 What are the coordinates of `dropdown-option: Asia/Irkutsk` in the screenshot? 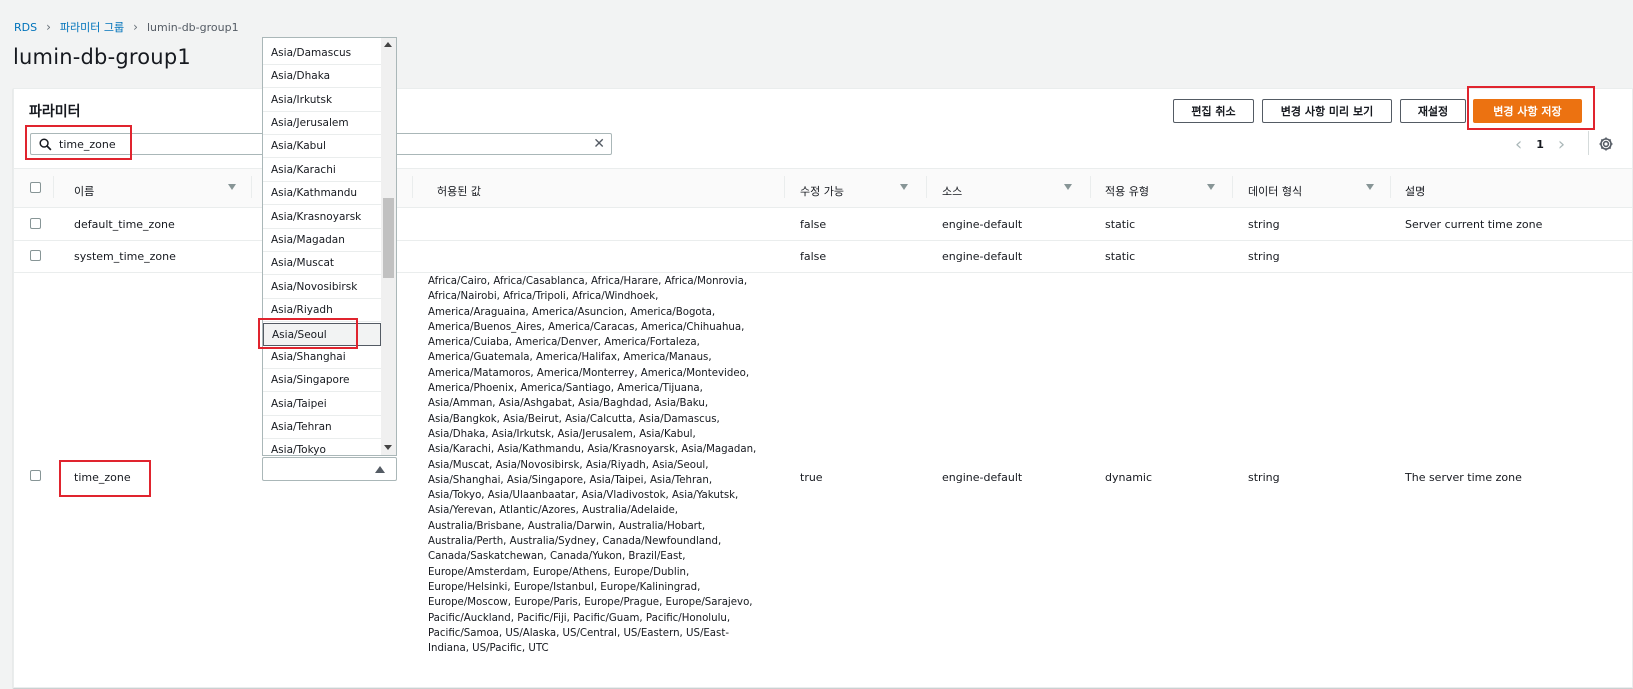 It's located at (322, 100).